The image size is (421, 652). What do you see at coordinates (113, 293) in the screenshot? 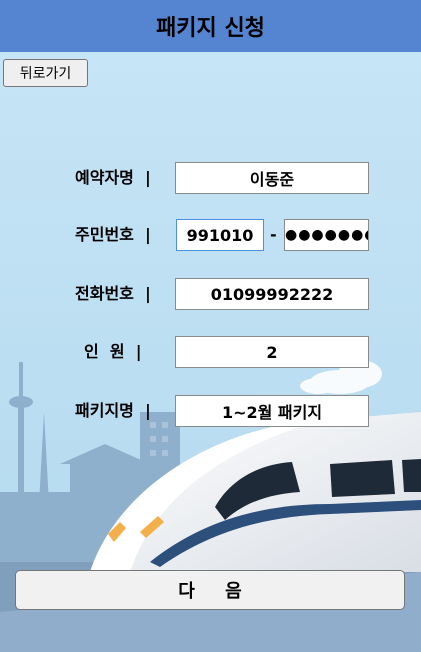
I see `phone-label: 전화번호 |` at bounding box center [113, 293].